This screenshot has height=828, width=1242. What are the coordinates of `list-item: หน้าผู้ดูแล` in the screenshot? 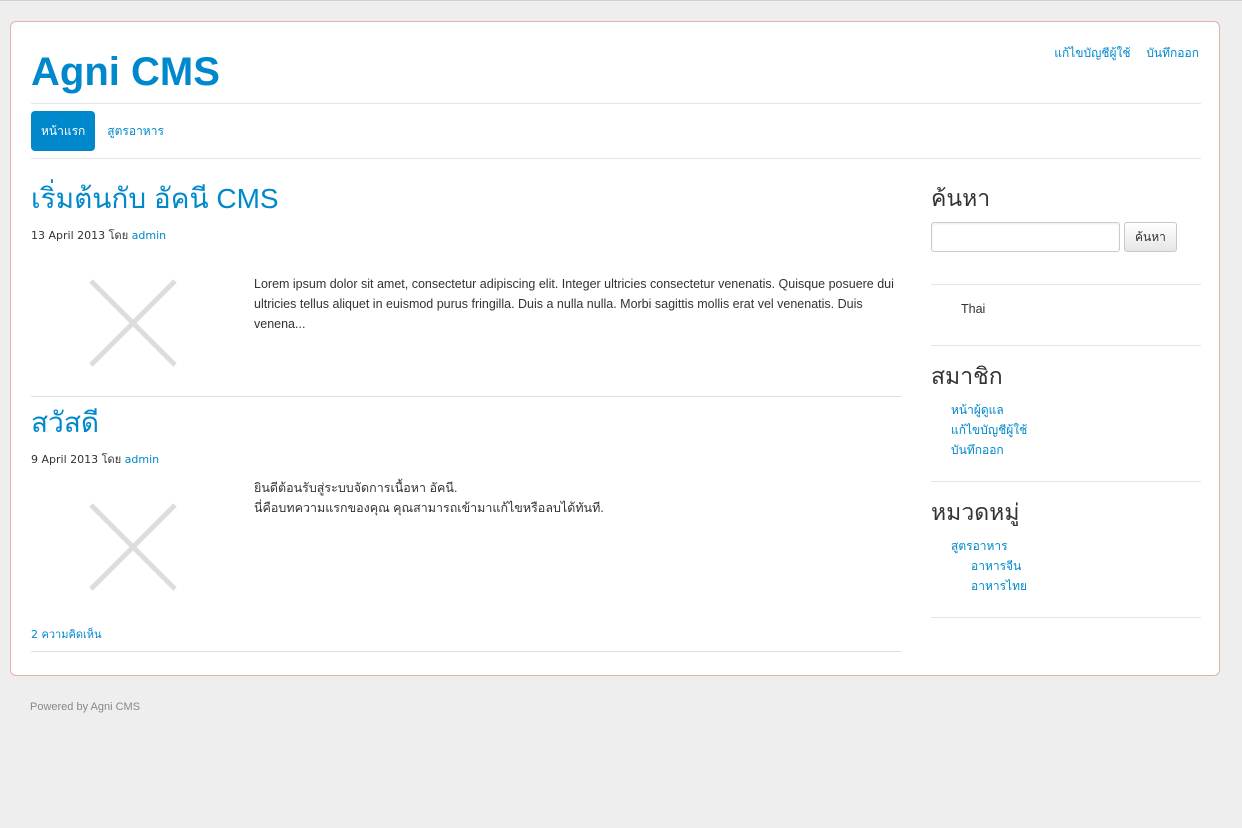 It's located at (989, 410).